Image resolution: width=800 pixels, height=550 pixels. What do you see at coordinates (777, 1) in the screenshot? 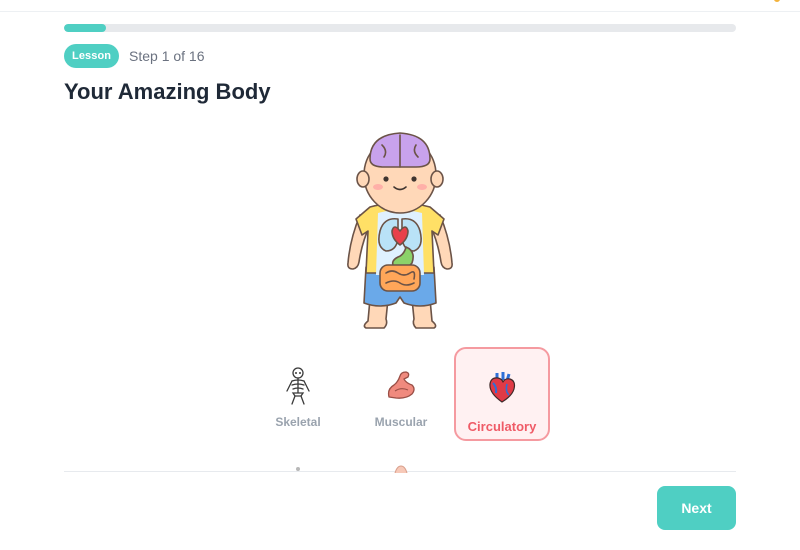
I see `corner-indicator` at bounding box center [777, 1].